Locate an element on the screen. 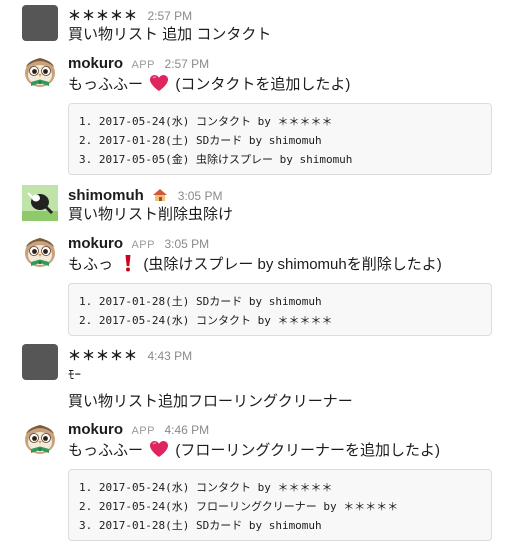 This screenshot has height=547, width=520. sender-name: shimomuh is located at coordinates (106, 195).